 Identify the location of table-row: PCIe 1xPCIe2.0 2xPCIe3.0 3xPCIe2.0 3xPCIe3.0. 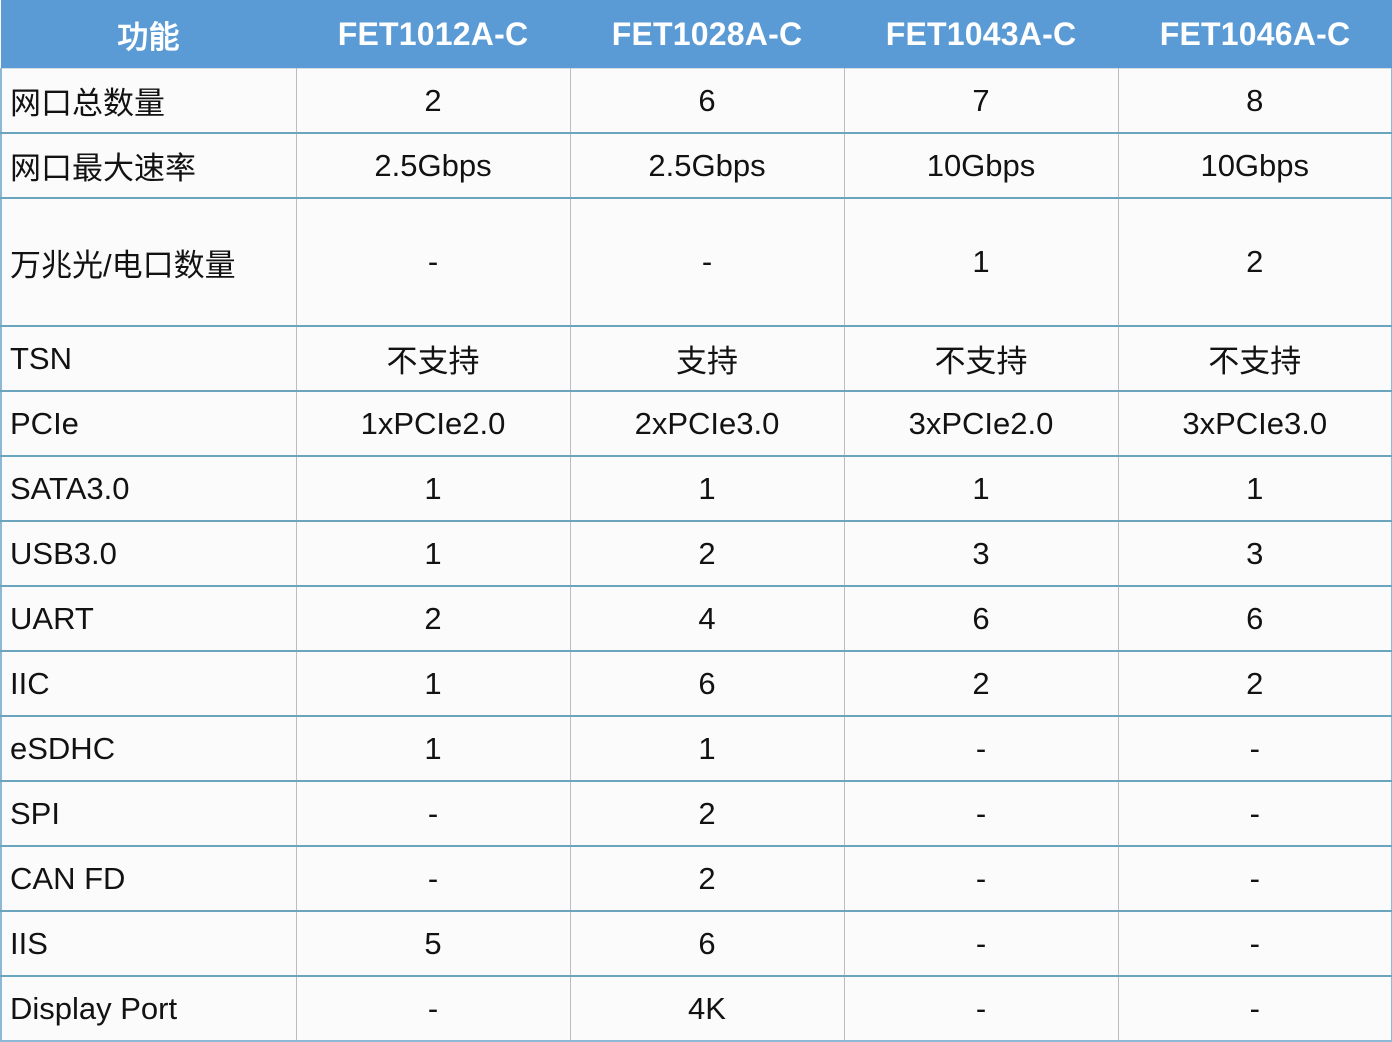
(696, 423).